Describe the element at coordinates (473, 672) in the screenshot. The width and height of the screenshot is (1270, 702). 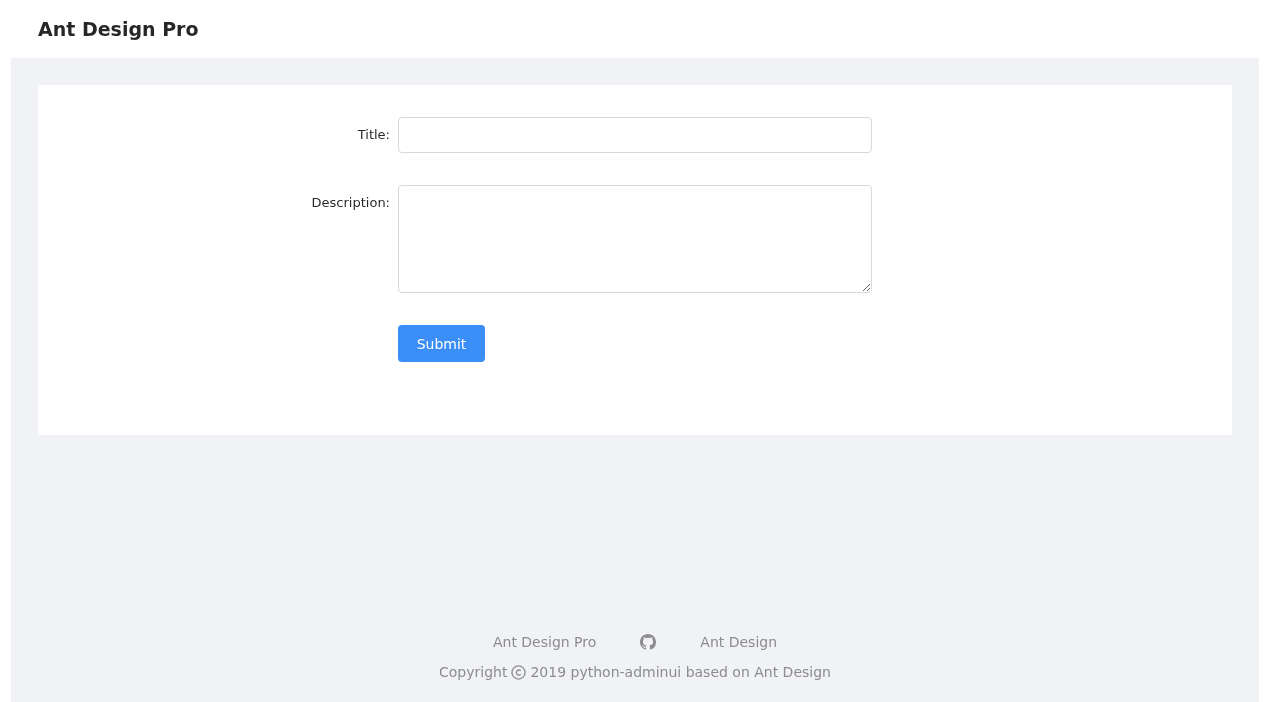
I see `copyright-label: Copyright` at that location.